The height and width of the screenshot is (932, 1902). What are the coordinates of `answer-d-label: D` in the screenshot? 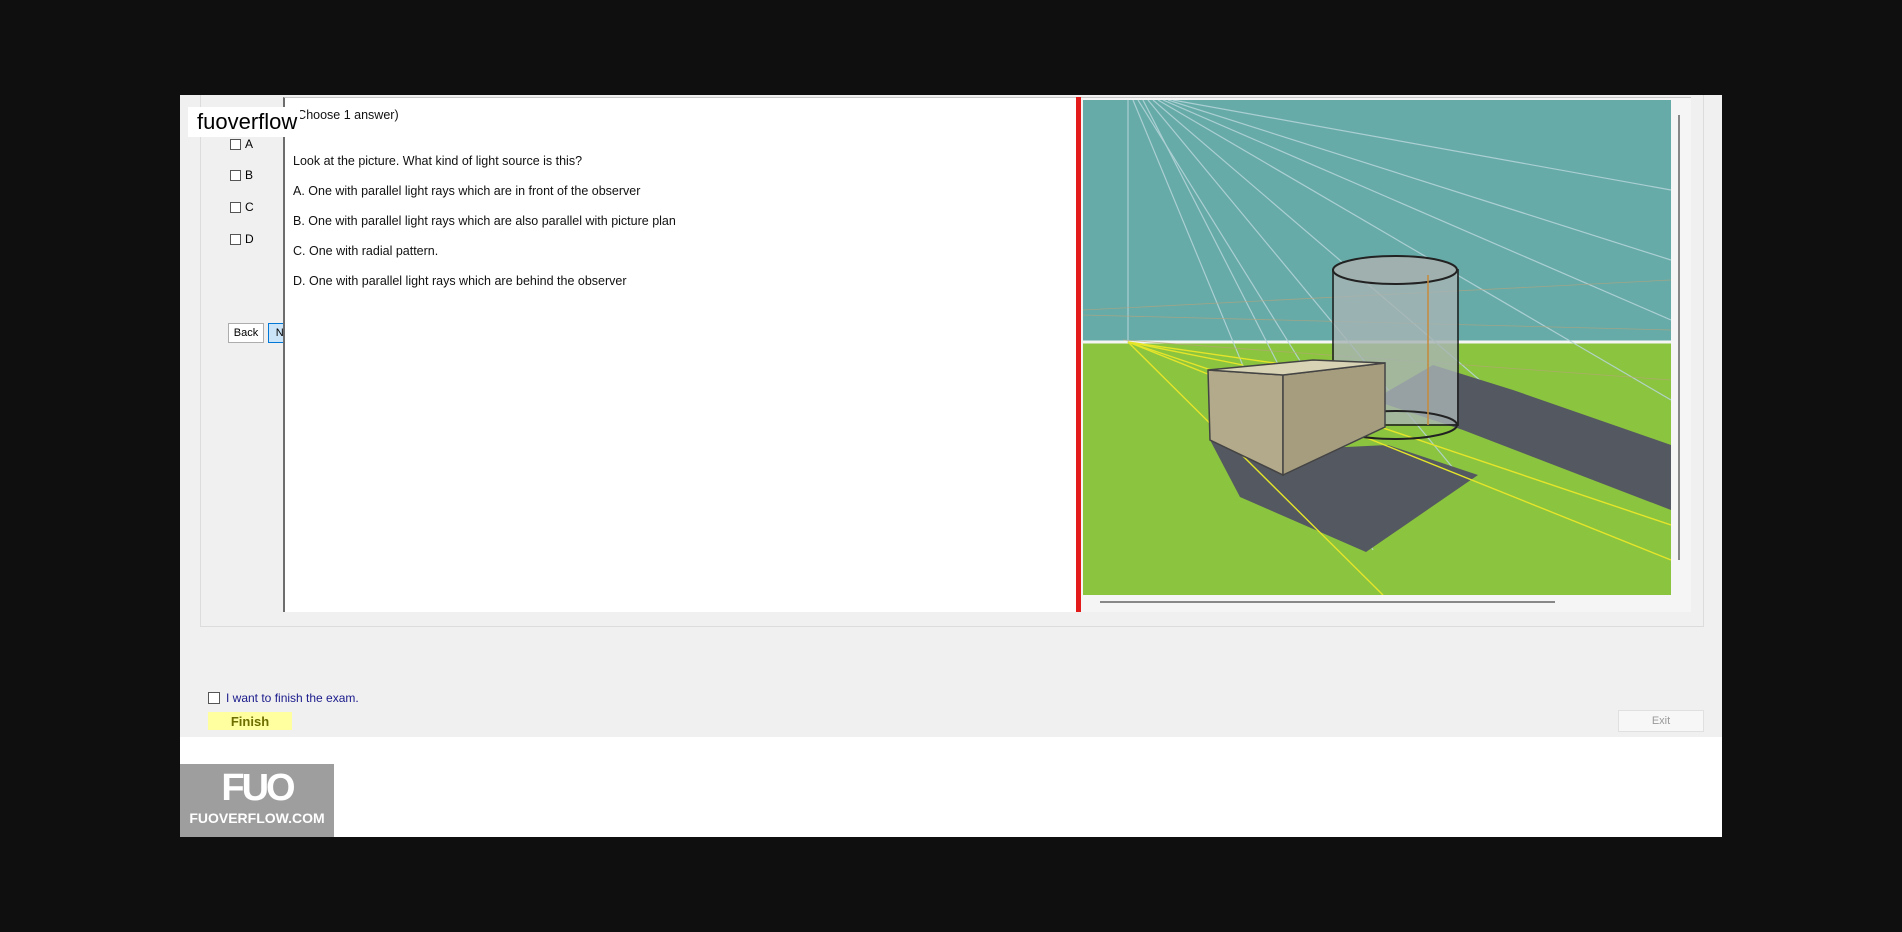 It's located at (249, 239).